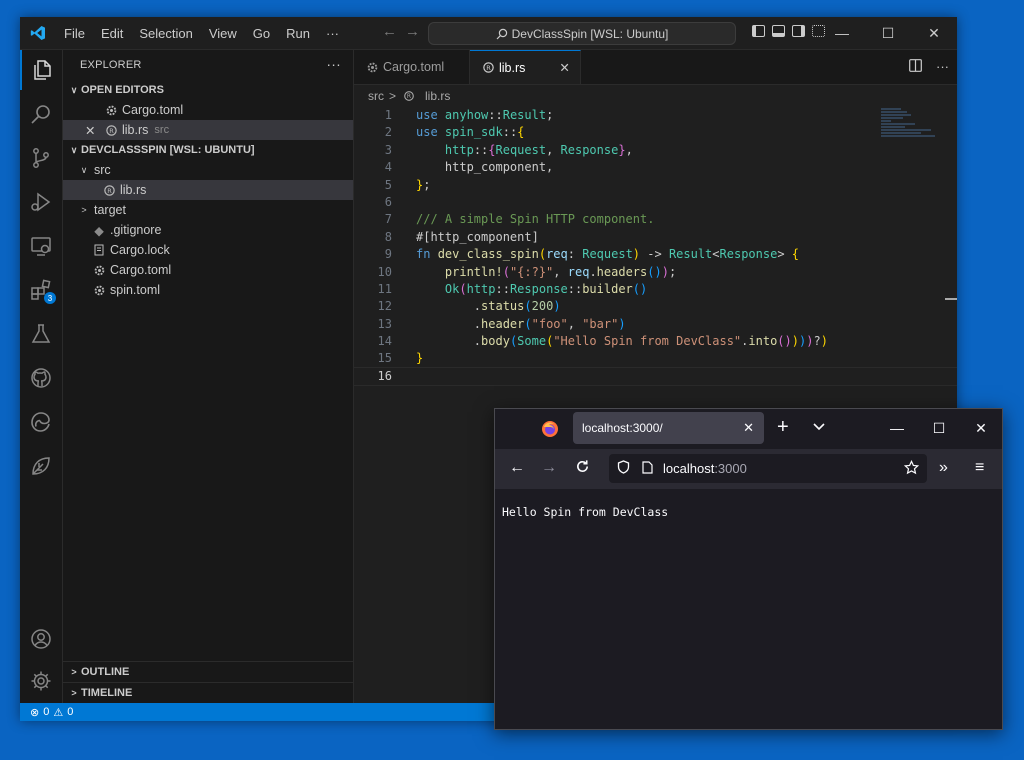 The width and height of the screenshot is (1024, 760). Describe the element at coordinates (41, 466) in the screenshot. I see `docker-leaf-icon` at that location.